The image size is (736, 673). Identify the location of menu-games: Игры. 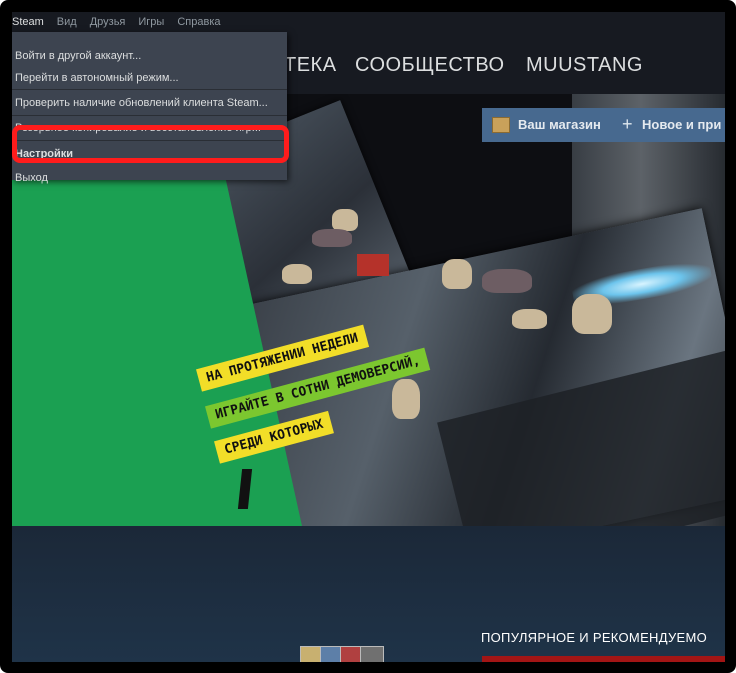
(151, 22).